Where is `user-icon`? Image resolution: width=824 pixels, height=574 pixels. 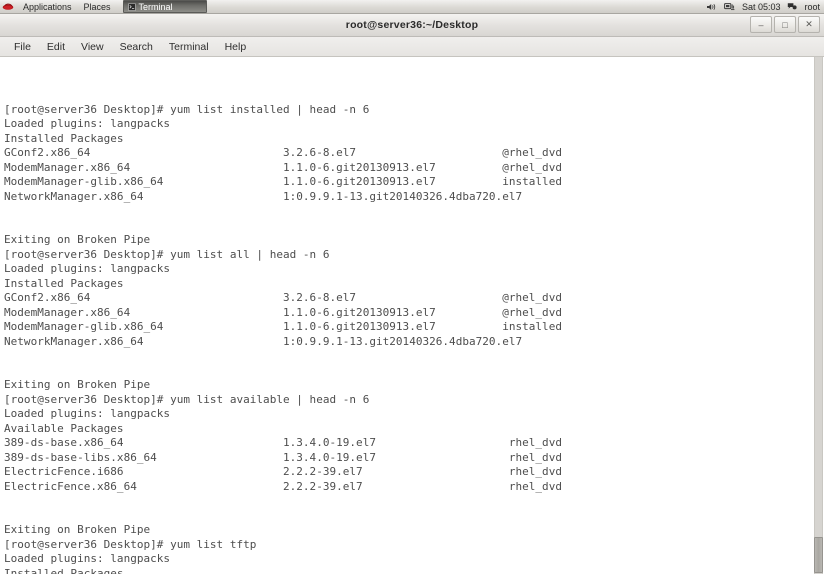
user-icon is located at coordinates (792, 6).